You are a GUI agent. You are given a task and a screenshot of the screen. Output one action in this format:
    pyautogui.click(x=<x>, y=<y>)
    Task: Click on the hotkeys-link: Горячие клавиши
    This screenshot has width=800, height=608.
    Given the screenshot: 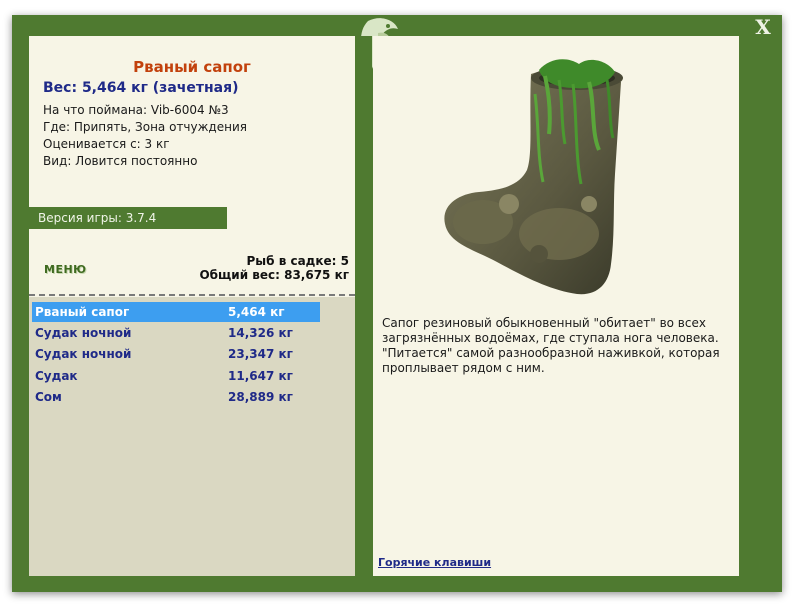 What is the action you would take?
    pyautogui.click(x=434, y=562)
    